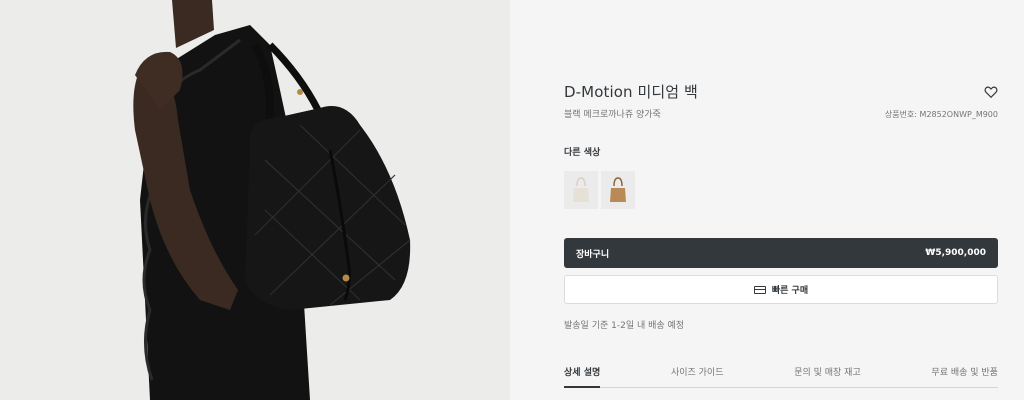  I want to click on quick-buy-button: 빠른 구매, so click(781, 289).